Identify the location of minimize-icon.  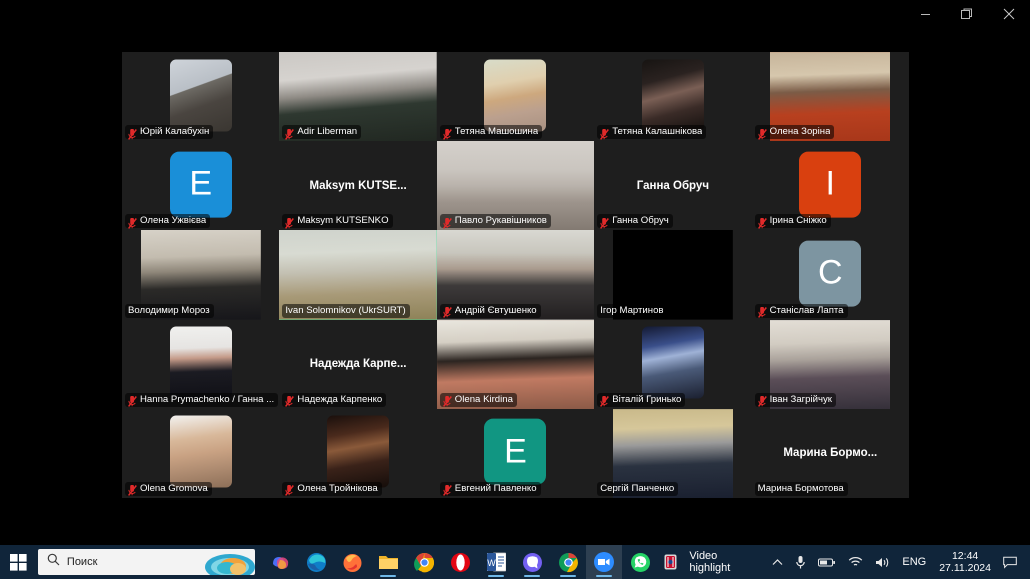
(925, 14).